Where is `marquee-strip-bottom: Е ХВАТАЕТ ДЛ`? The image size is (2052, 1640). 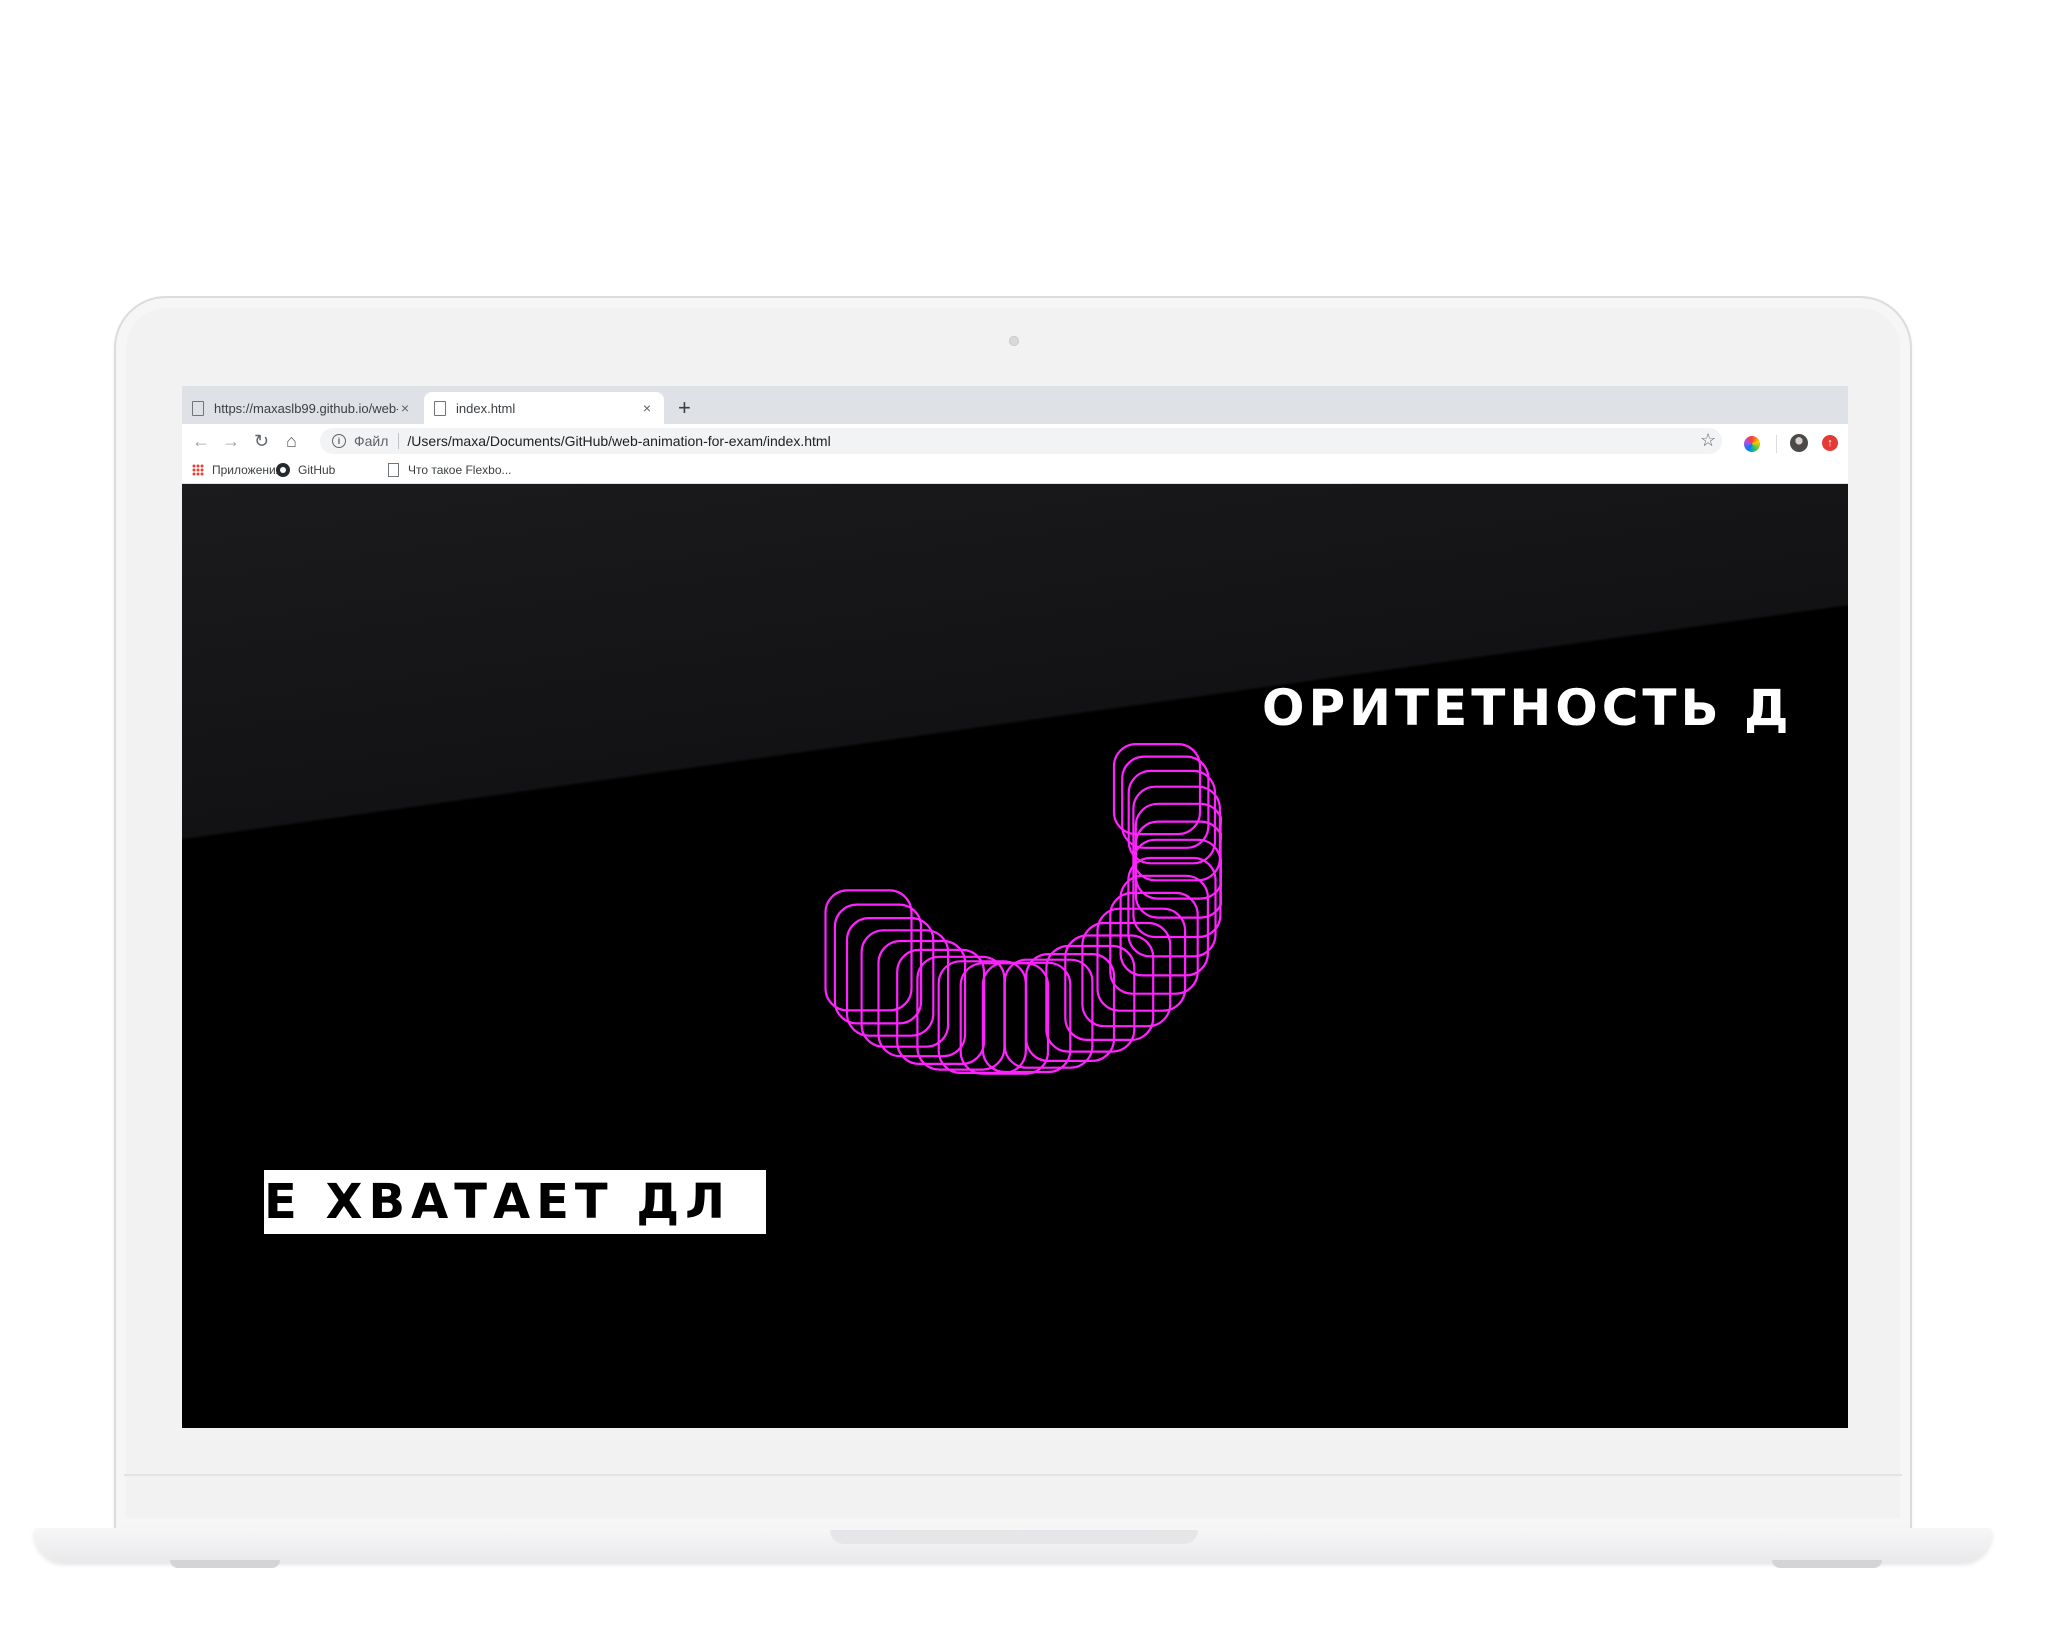
marquee-strip-bottom: Е ХВАТАЕТ ДЛ is located at coordinates (515, 1202).